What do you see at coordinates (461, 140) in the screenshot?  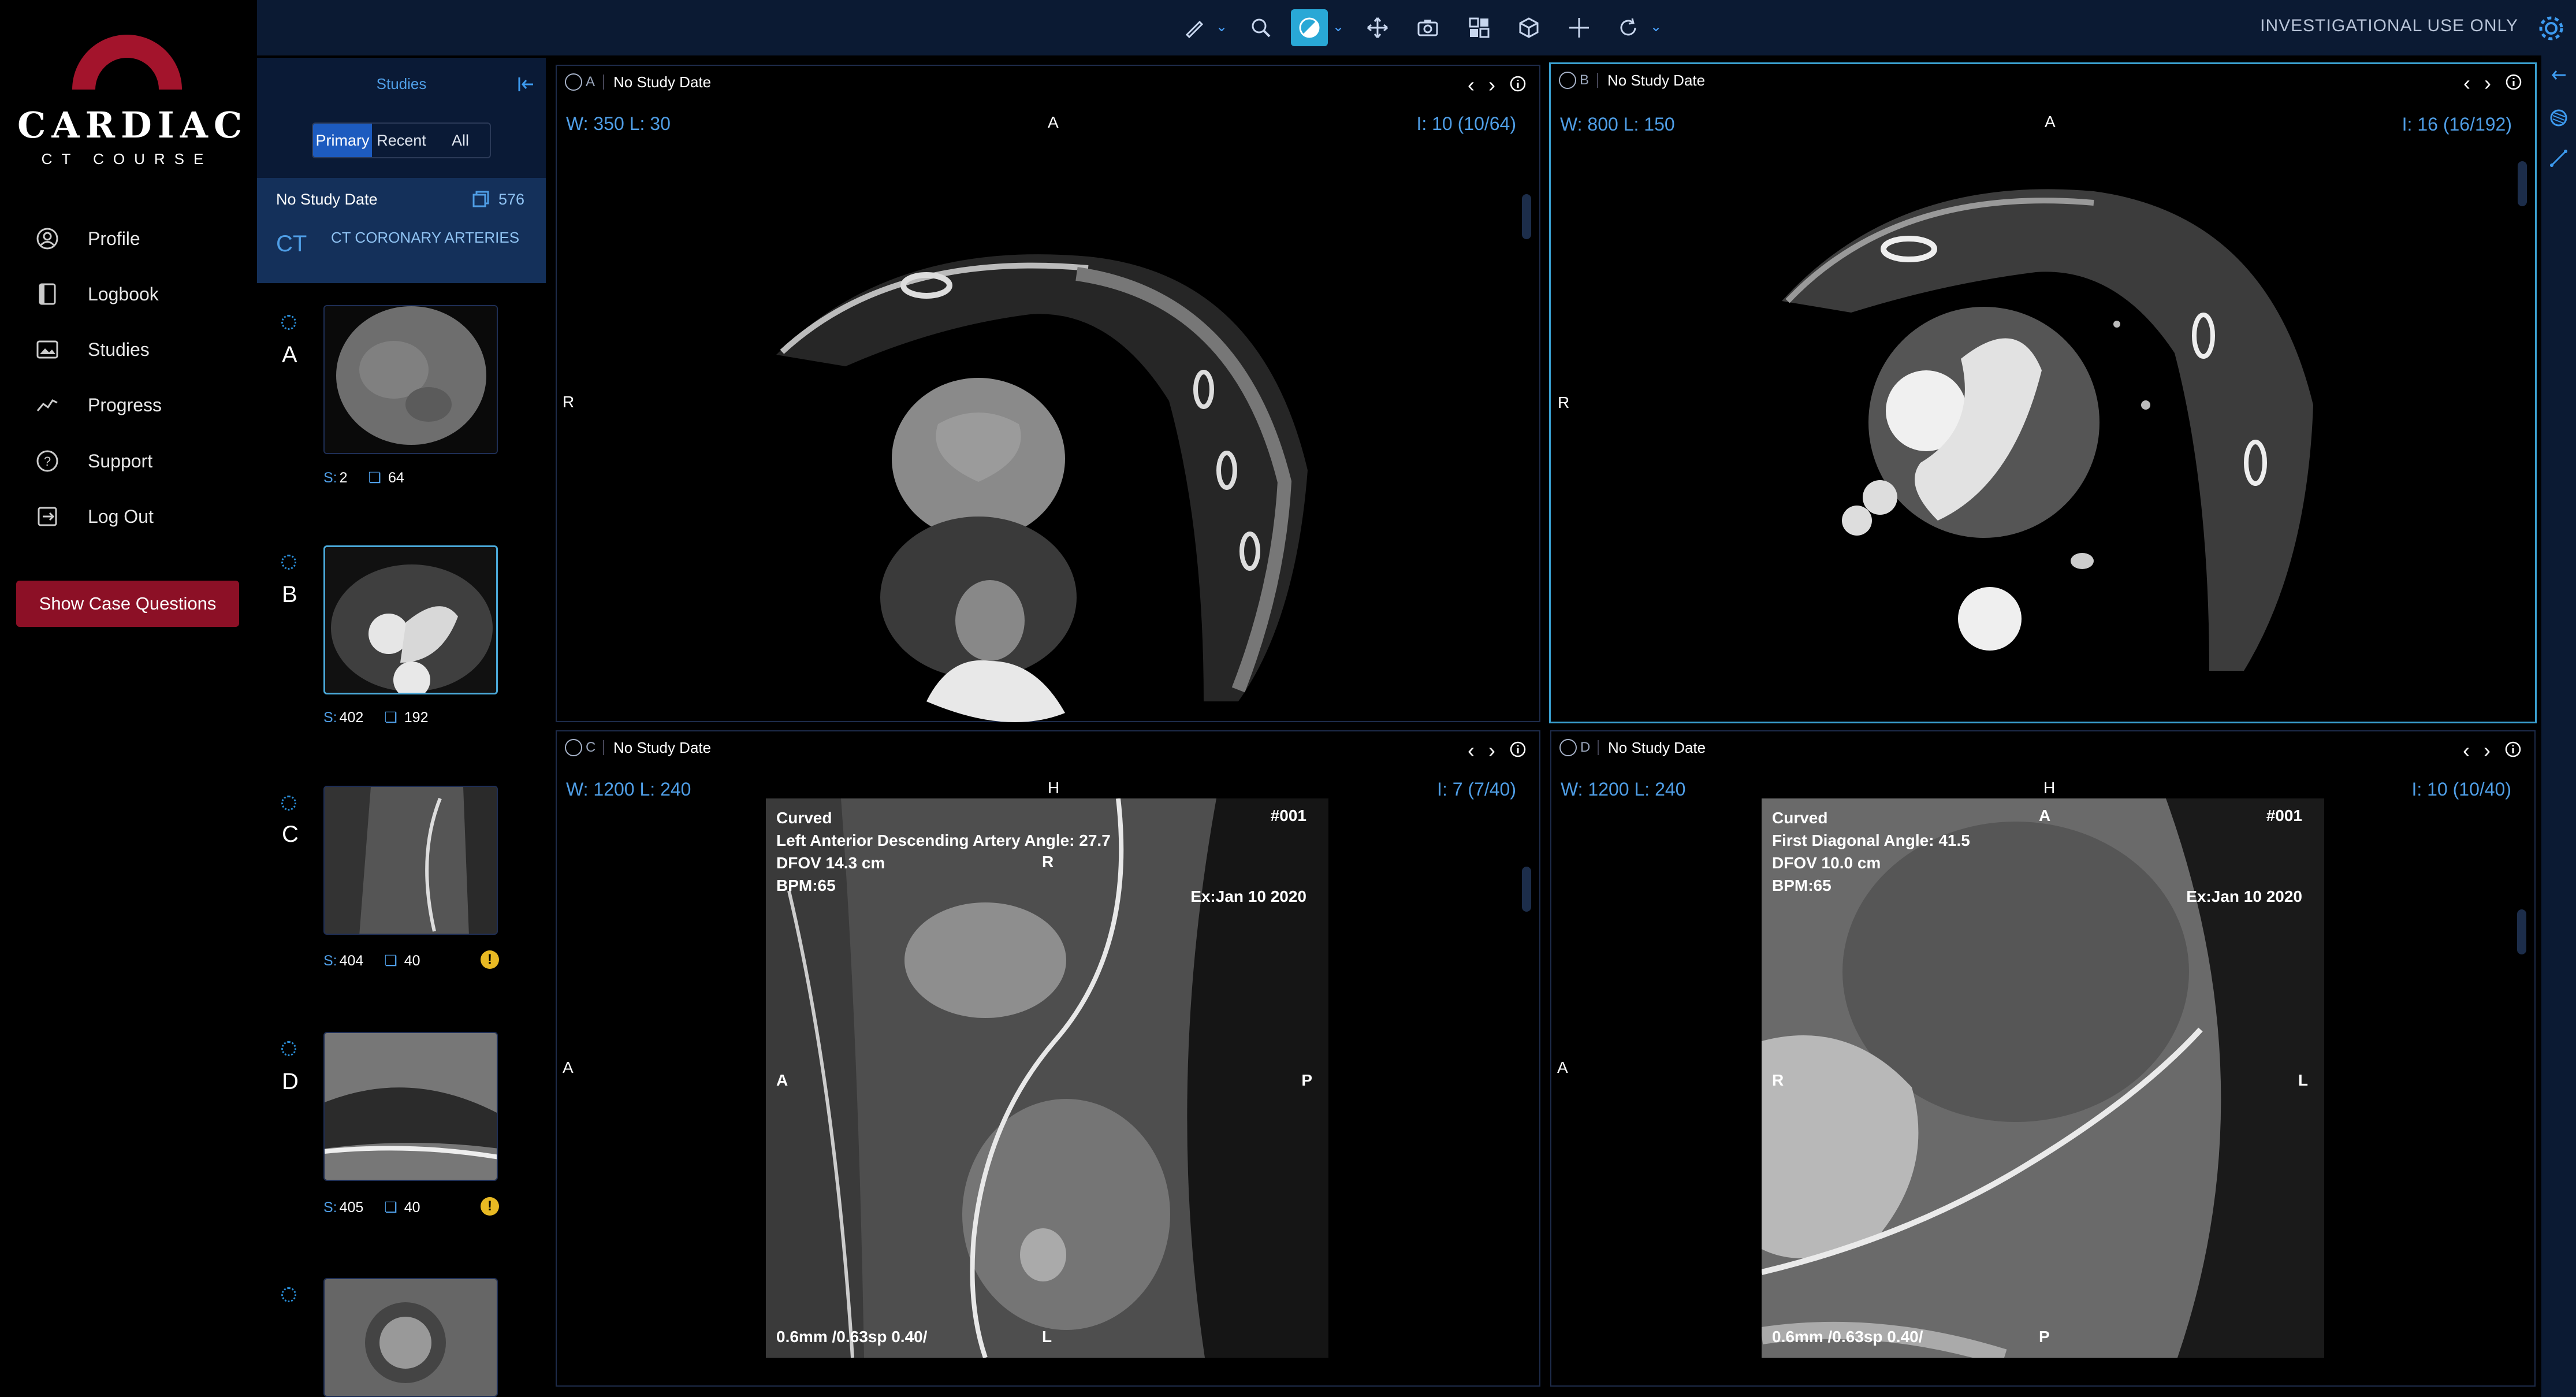 I see `tab-all: All` at bounding box center [461, 140].